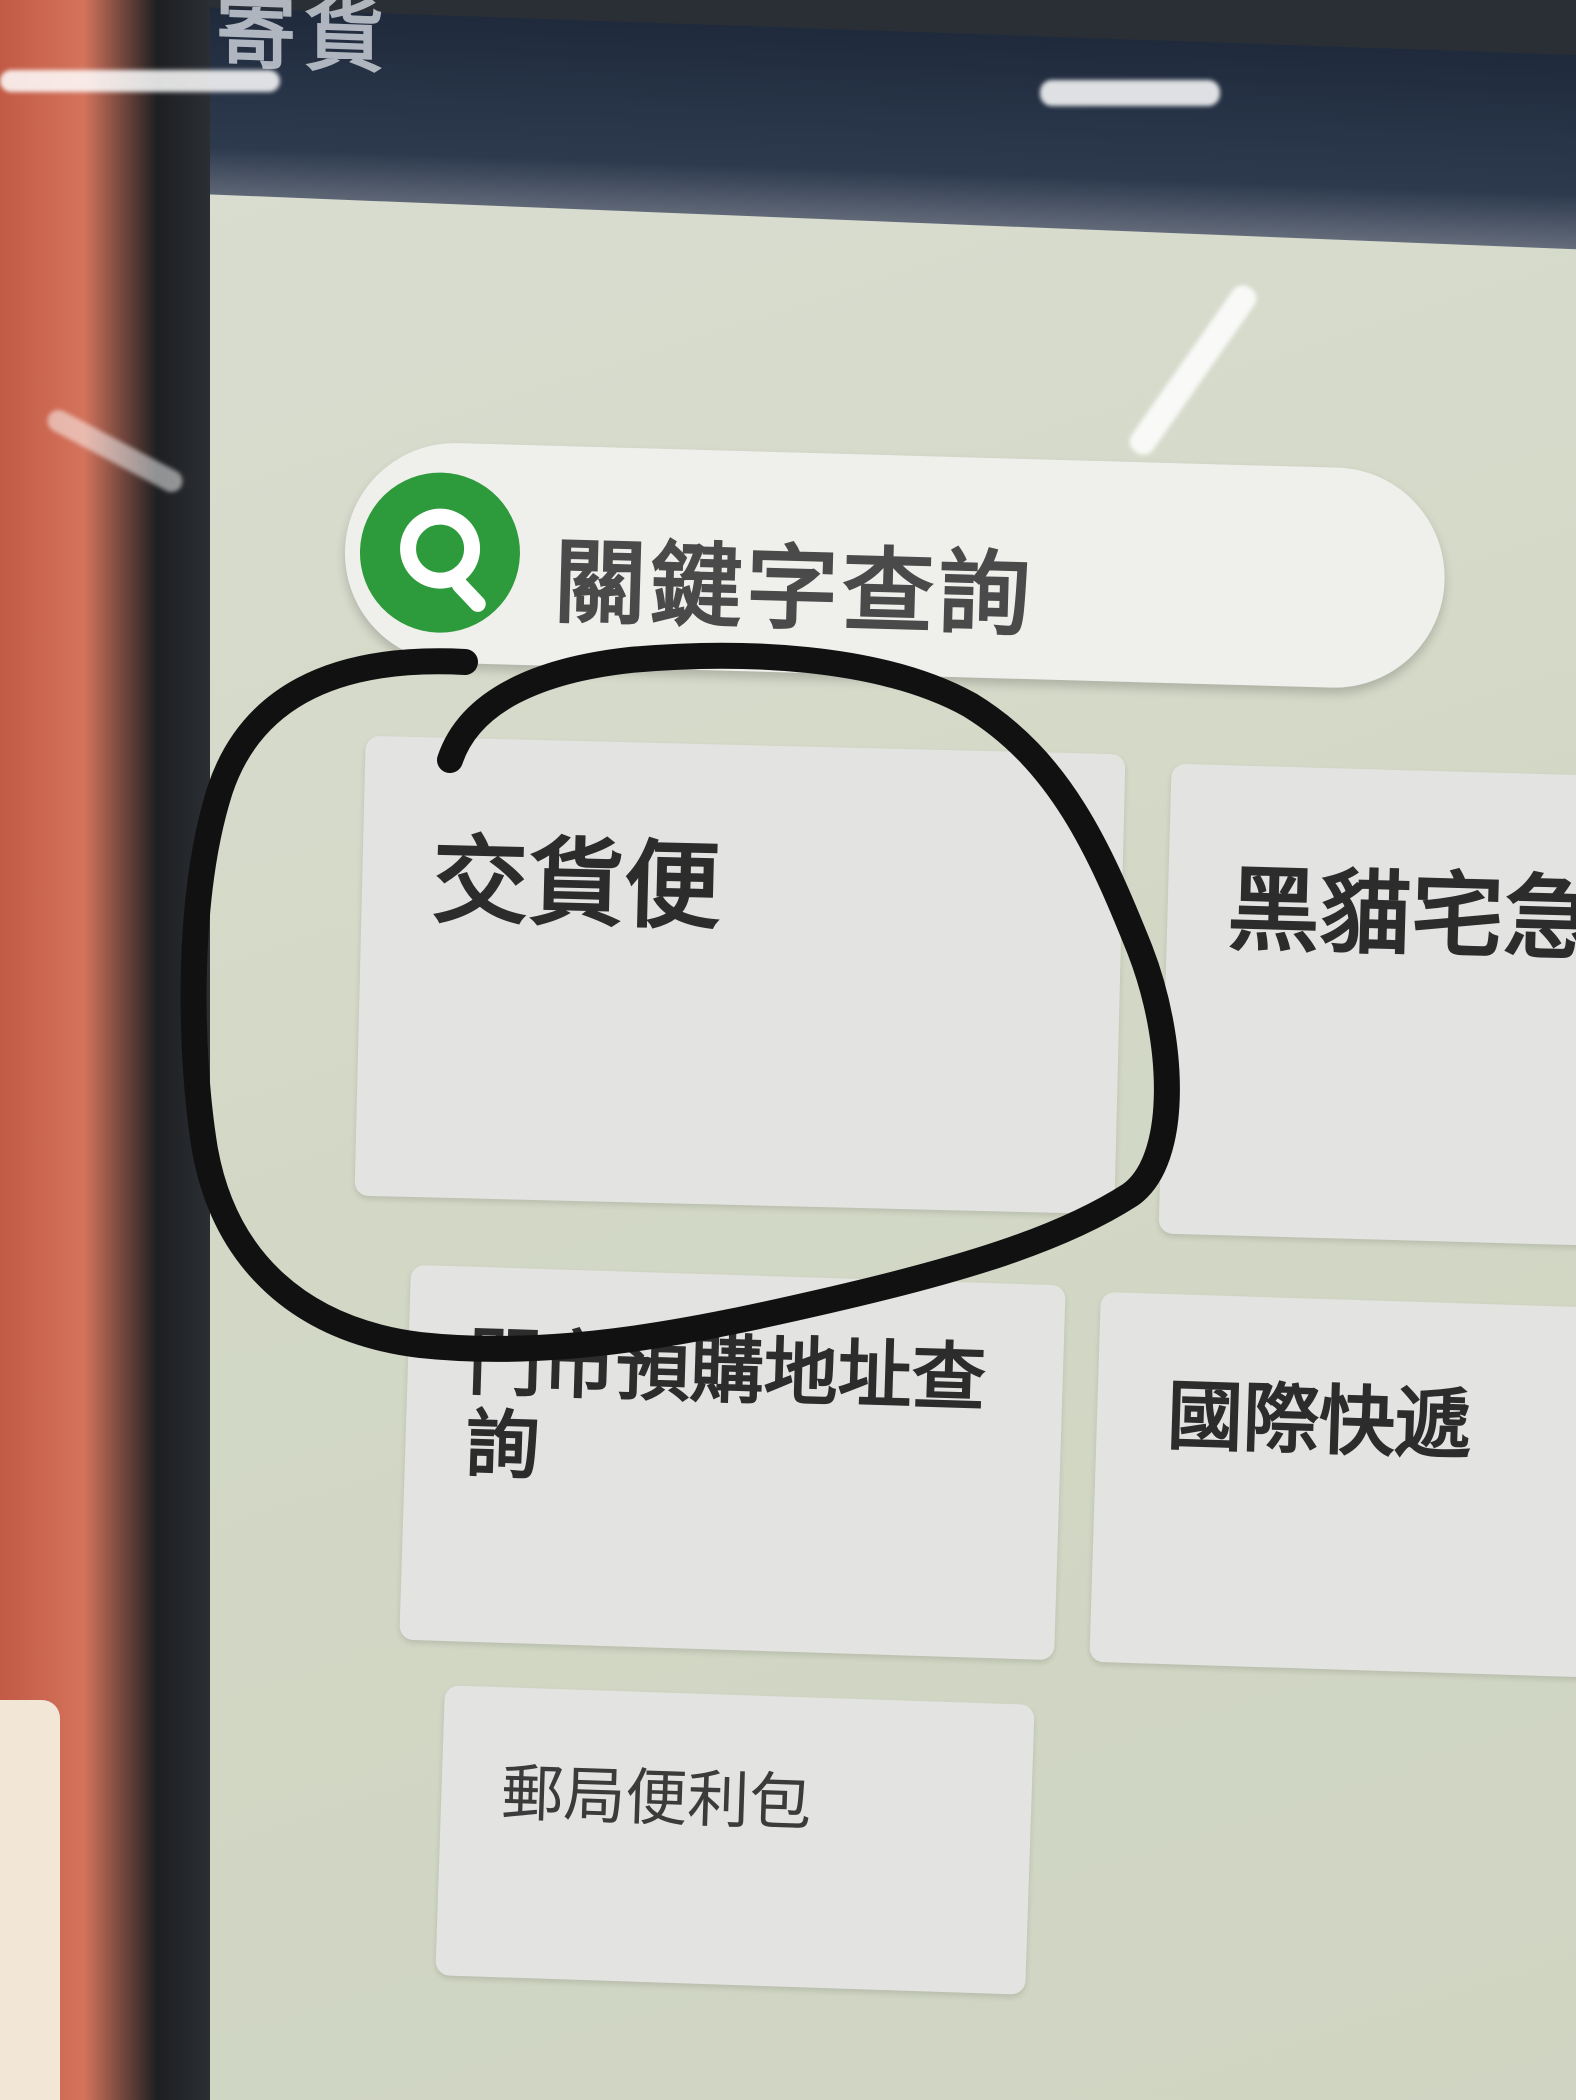 This screenshot has height=2100, width=1576. I want to click on search-placeholder: 關鍵字查詢, so click(794, 589).